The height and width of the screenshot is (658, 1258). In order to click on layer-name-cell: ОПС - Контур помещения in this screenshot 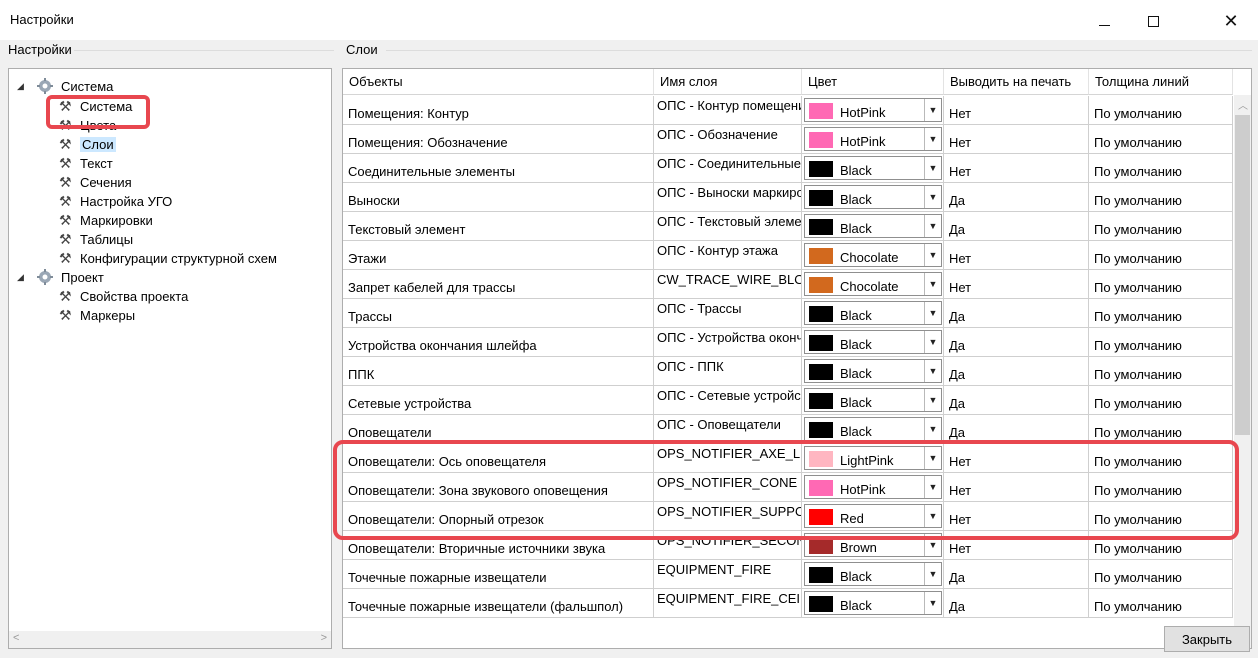, I will do `click(728, 110)`.